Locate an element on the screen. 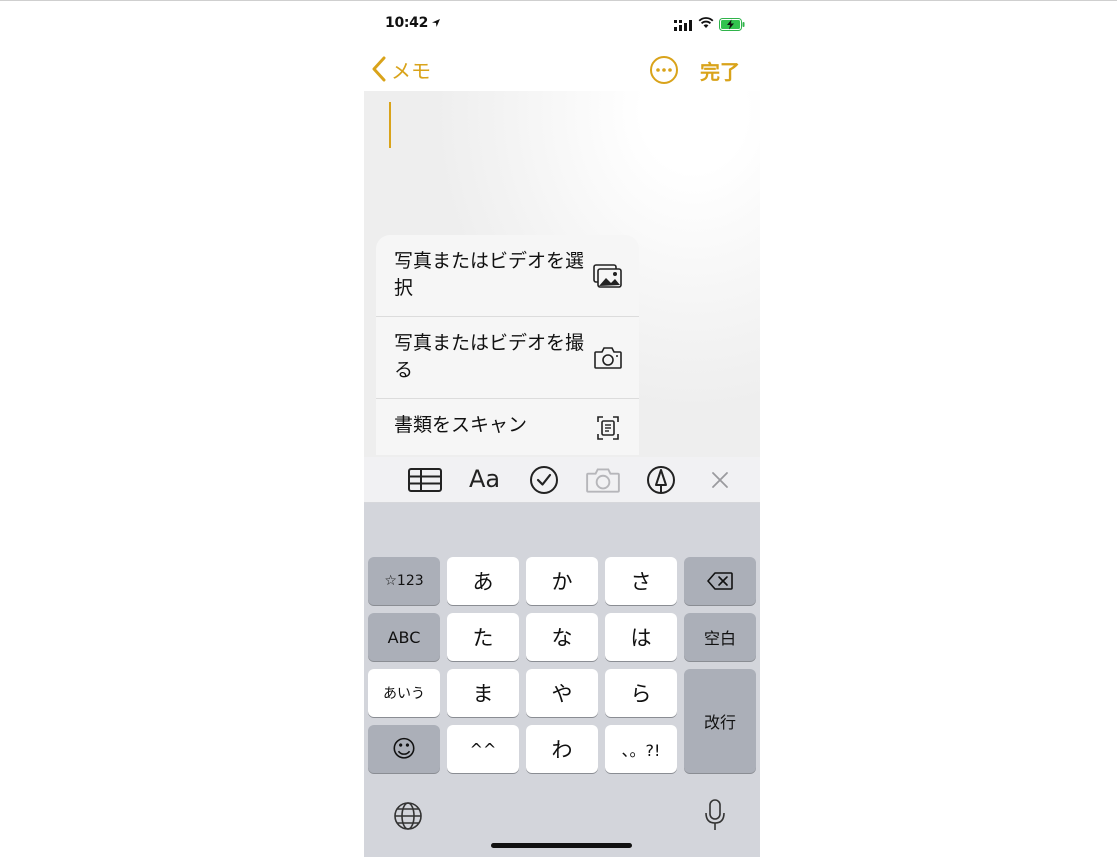 Image resolution: width=1117 pixels, height=857 pixels. back-button: メモ is located at coordinates (401, 69).